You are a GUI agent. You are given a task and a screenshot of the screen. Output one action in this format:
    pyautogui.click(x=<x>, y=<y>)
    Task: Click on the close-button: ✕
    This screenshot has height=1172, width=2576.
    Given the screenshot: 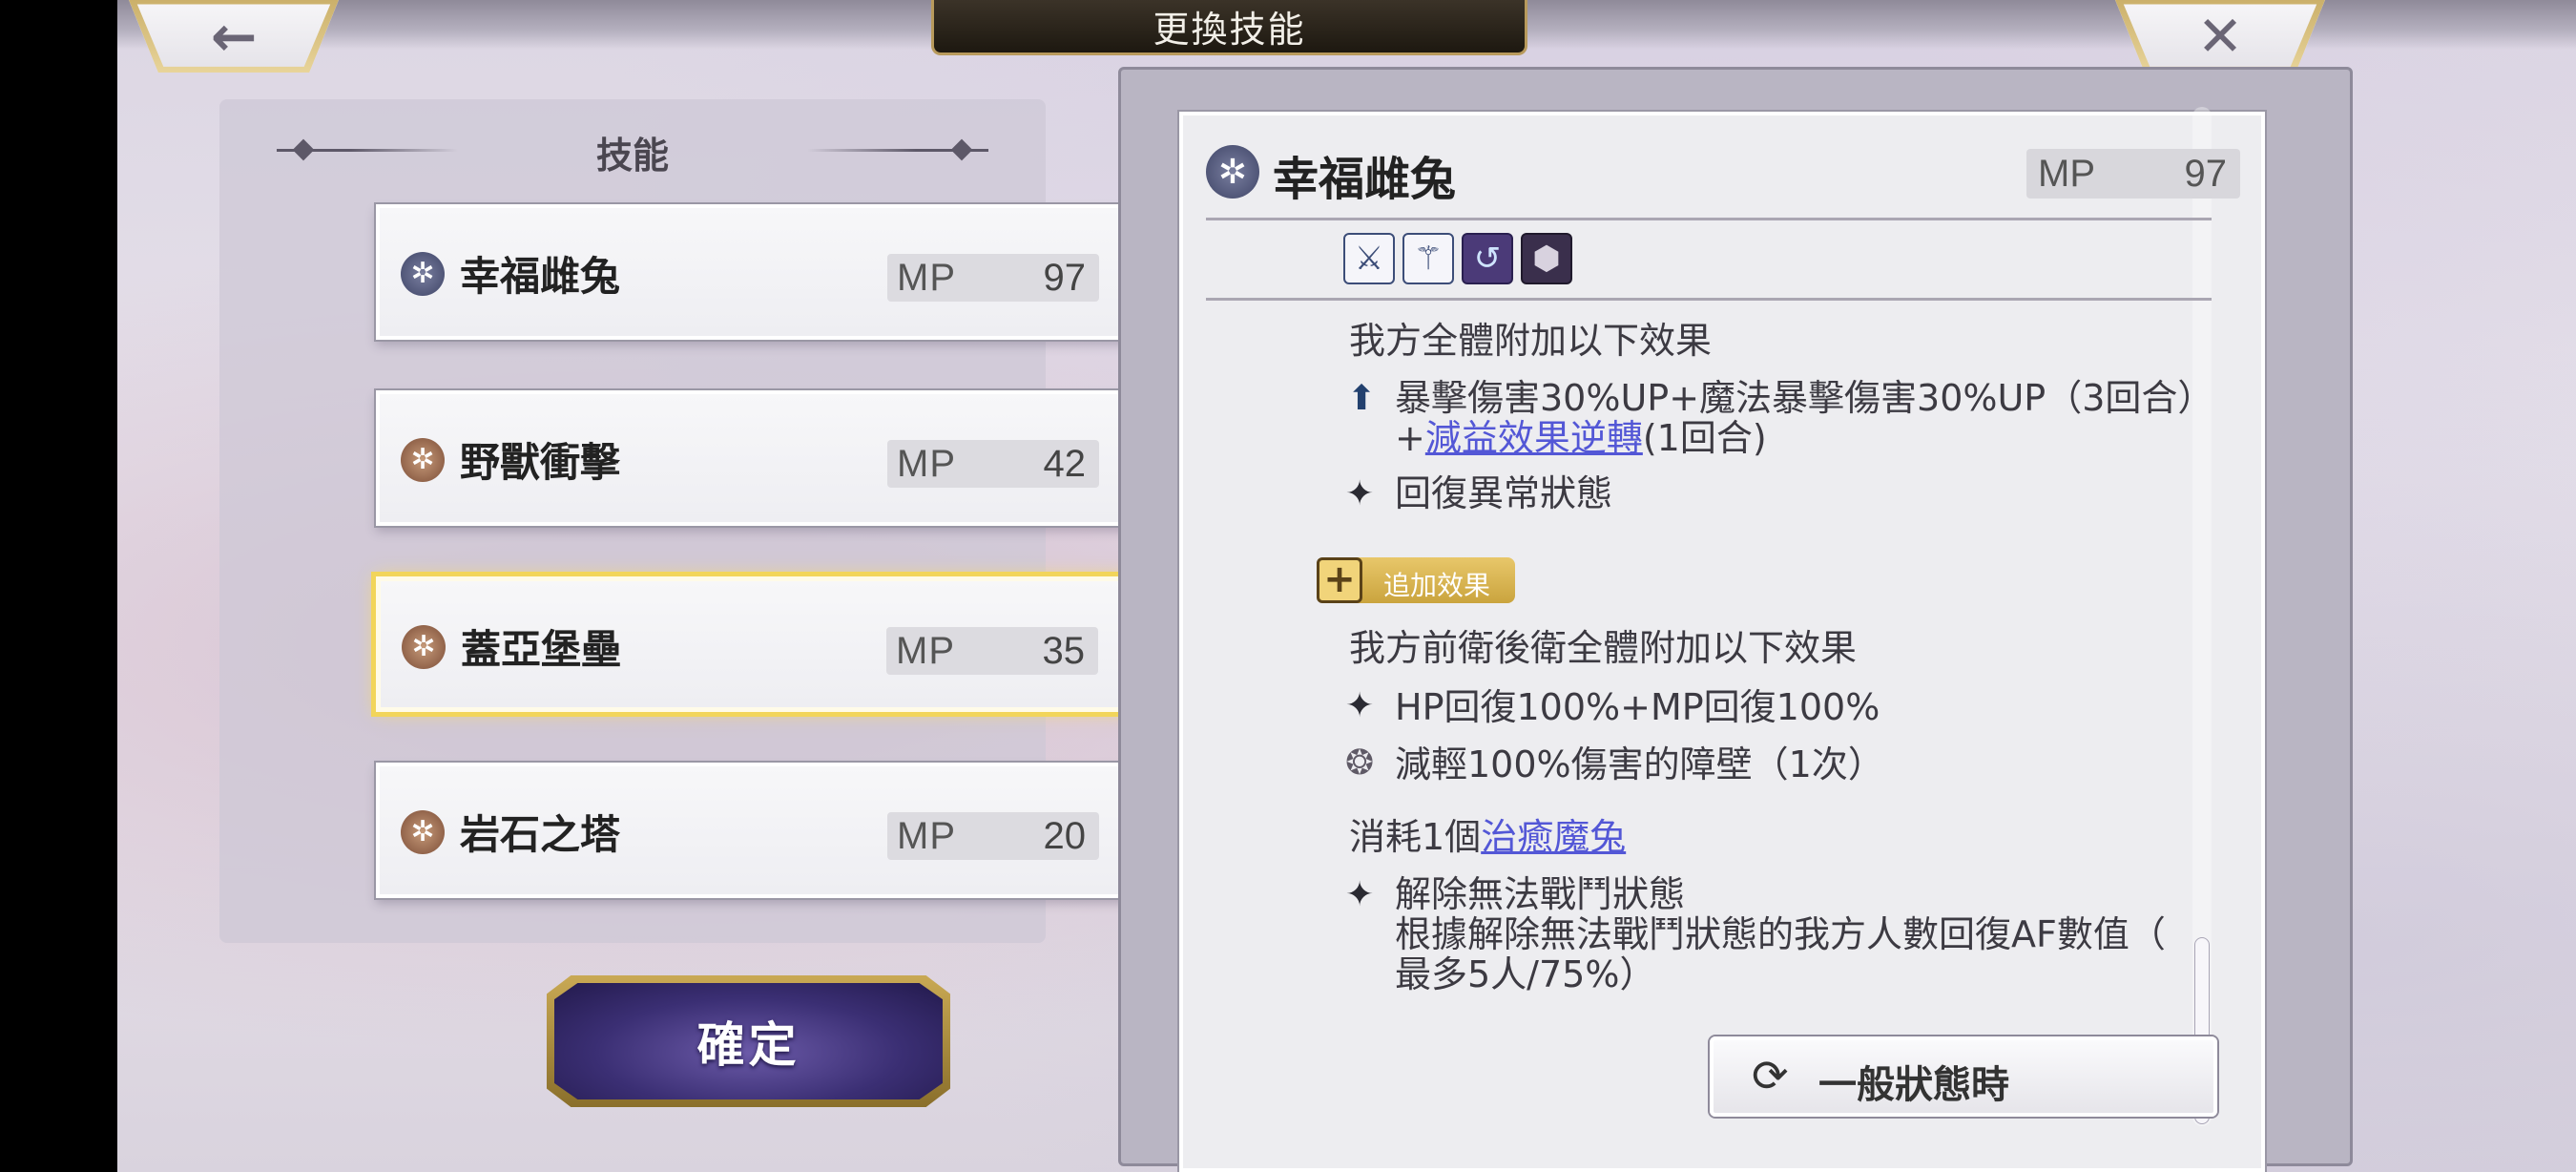 What is the action you would take?
    pyautogui.click(x=2220, y=36)
    